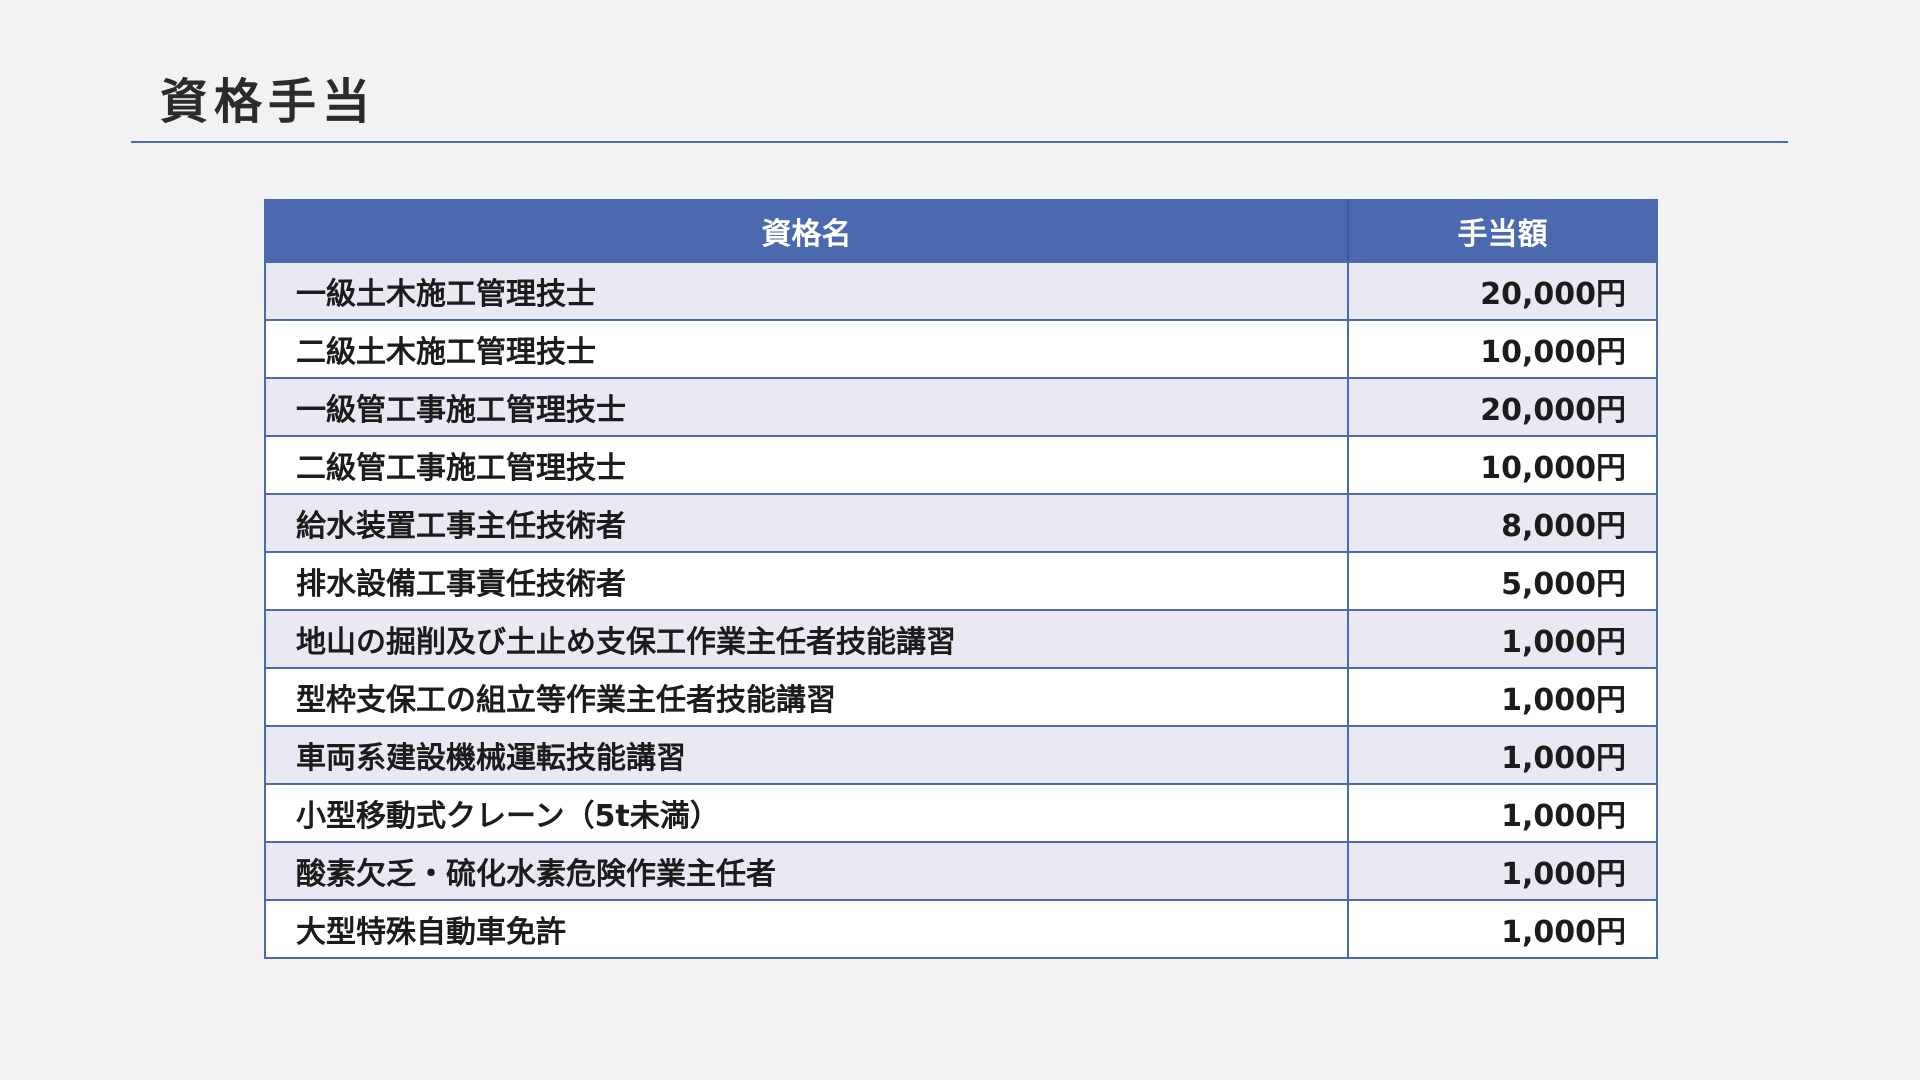  I want to click on table-row: 型枠支保工の組立等作業主任者技能講習 1,000円, so click(961, 697).